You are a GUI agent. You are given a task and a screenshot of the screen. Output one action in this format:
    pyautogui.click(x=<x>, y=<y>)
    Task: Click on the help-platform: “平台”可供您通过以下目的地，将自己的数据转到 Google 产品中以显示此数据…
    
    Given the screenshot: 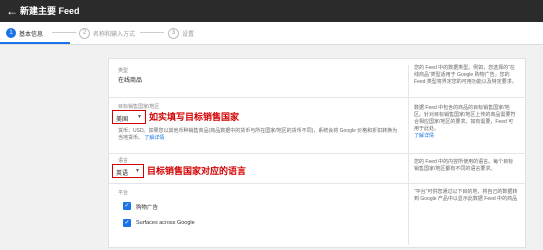 What is the action you would take?
    pyautogui.click(x=466, y=195)
    